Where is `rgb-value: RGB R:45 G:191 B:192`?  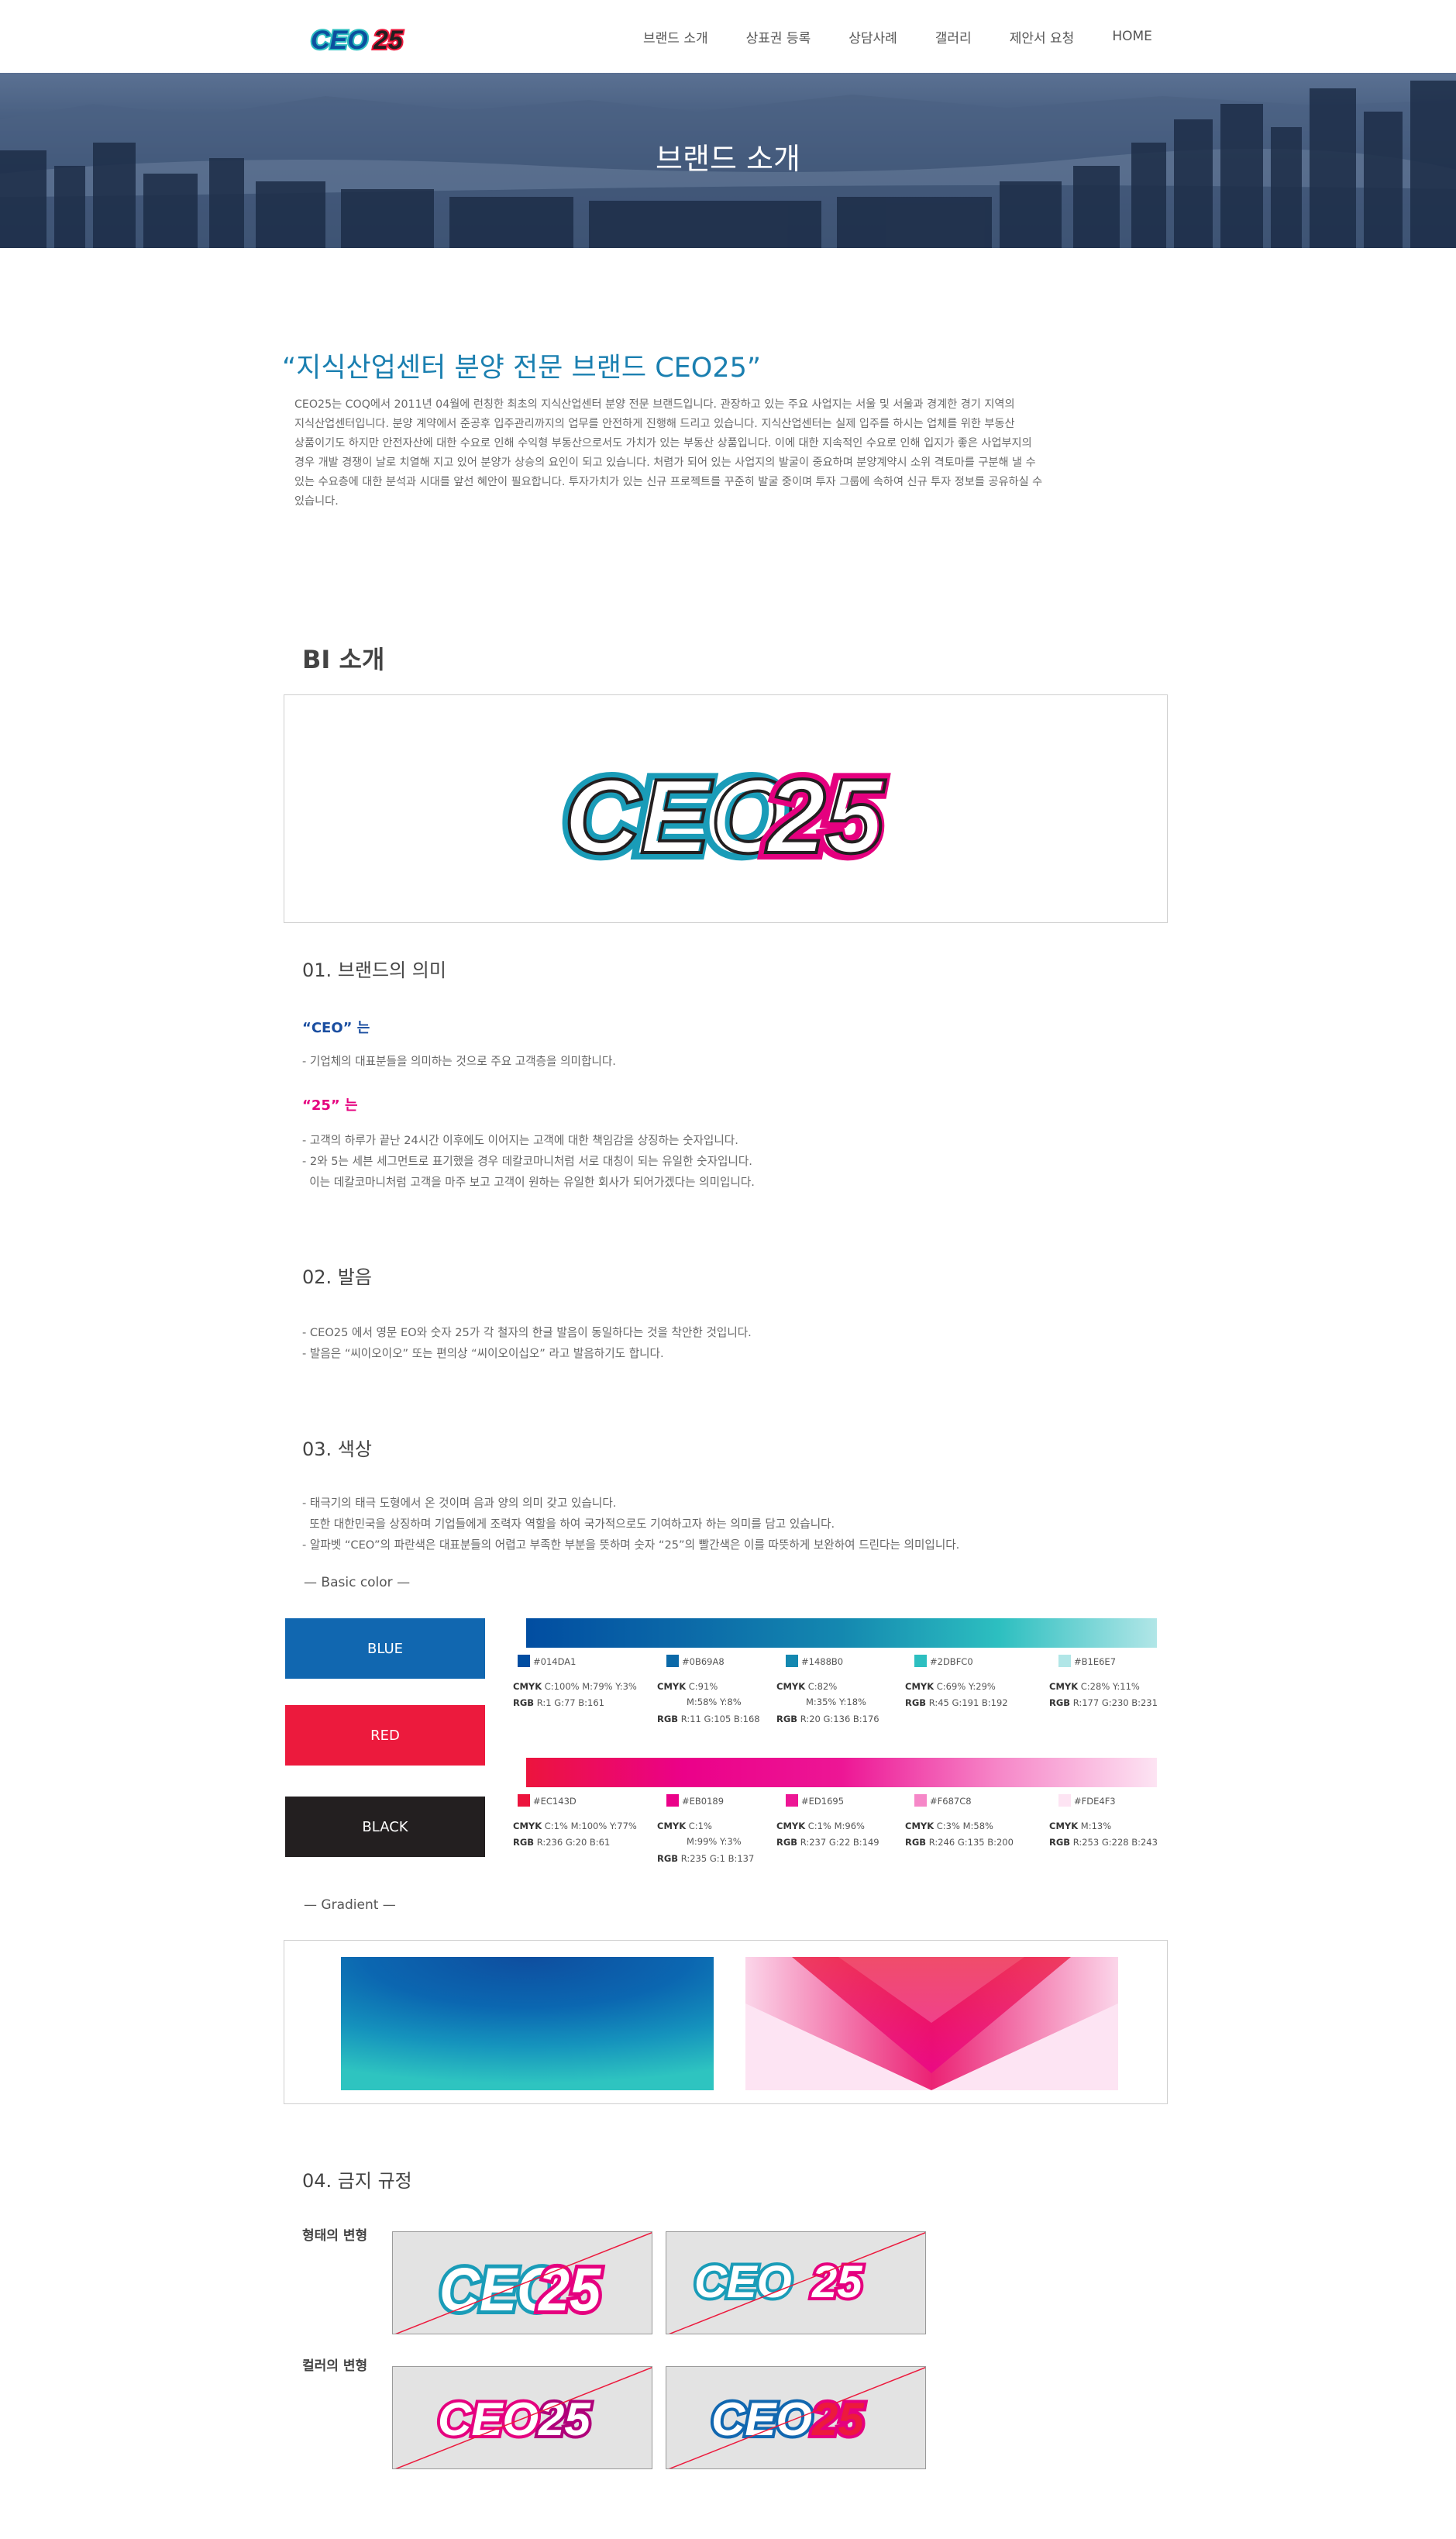
rgb-value: RGB R:45 G:191 B:192 is located at coordinates (956, 1703).